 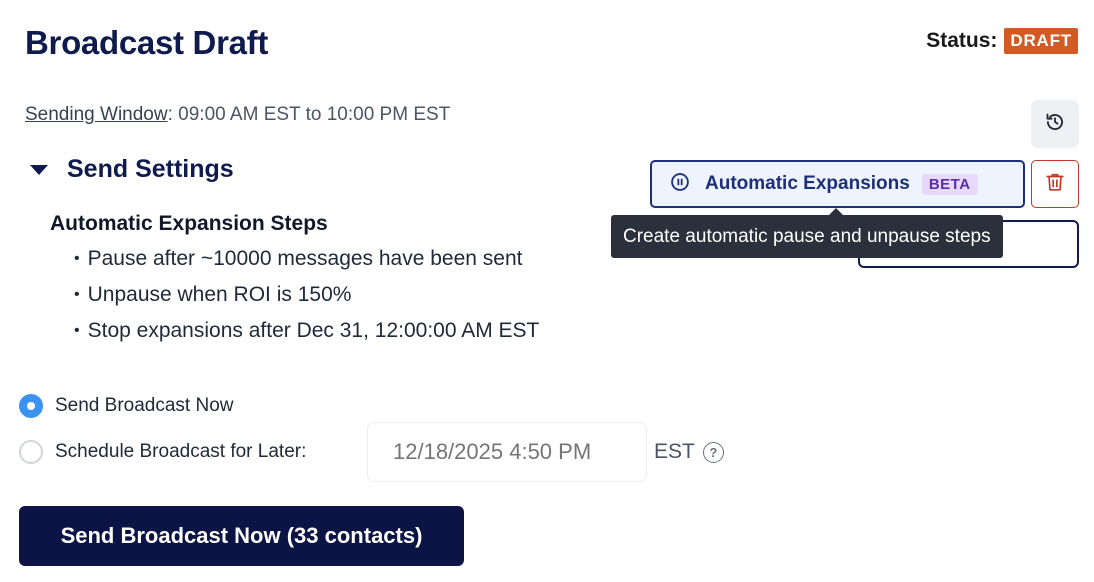 I want to click on send-broadcast-button: Send Broadcast Now (33 contacts), so click(x=241, y=536).